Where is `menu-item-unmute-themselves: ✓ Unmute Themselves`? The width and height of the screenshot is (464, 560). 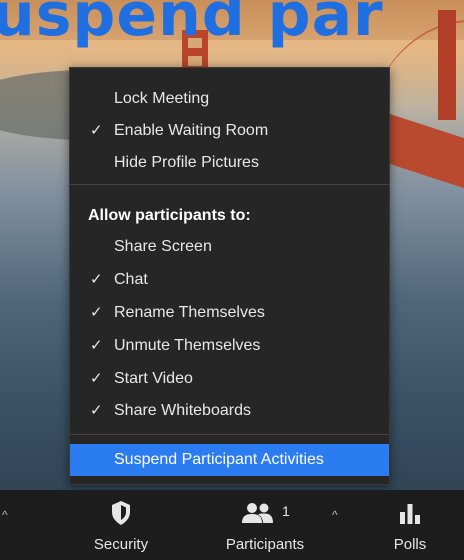 menu-item-unmute-themselves: ✓ Unmute Themselves is located at coordinates (229, 346).